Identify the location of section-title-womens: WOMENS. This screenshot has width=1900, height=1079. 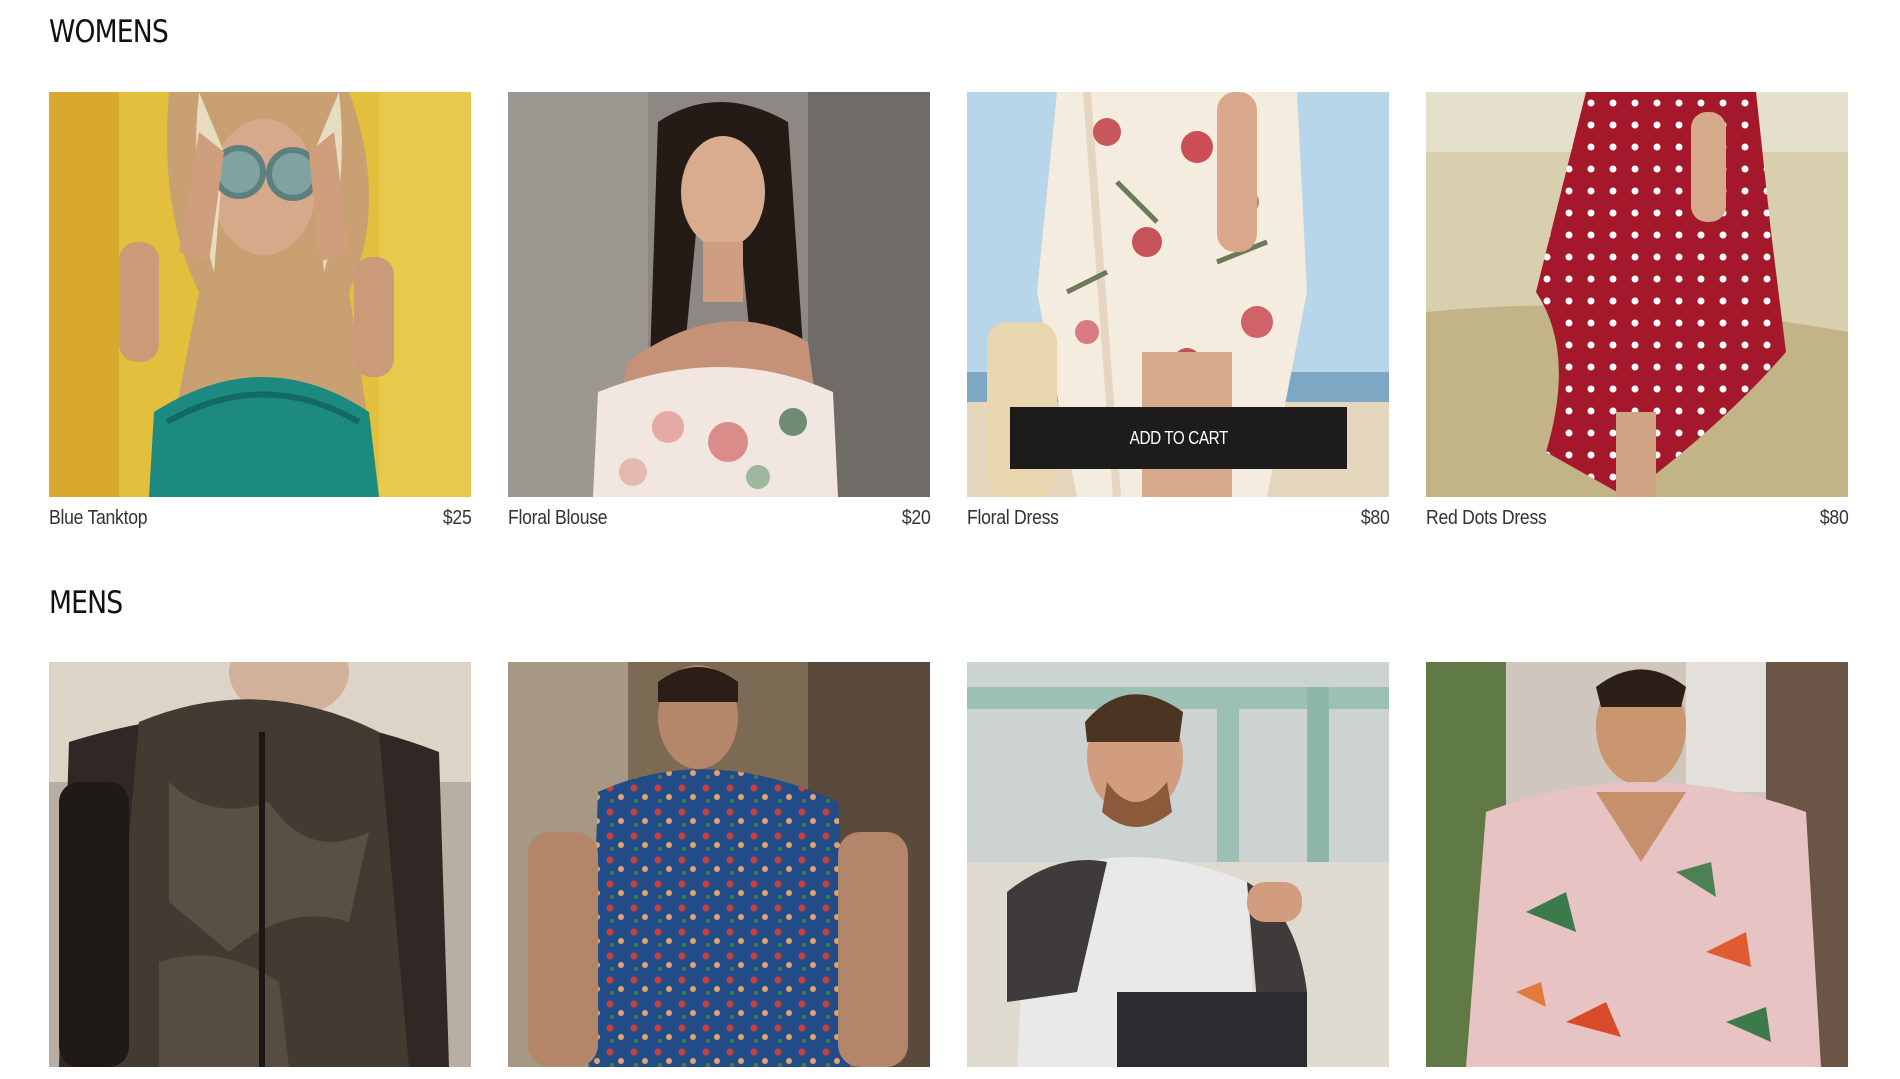
(109, 32).